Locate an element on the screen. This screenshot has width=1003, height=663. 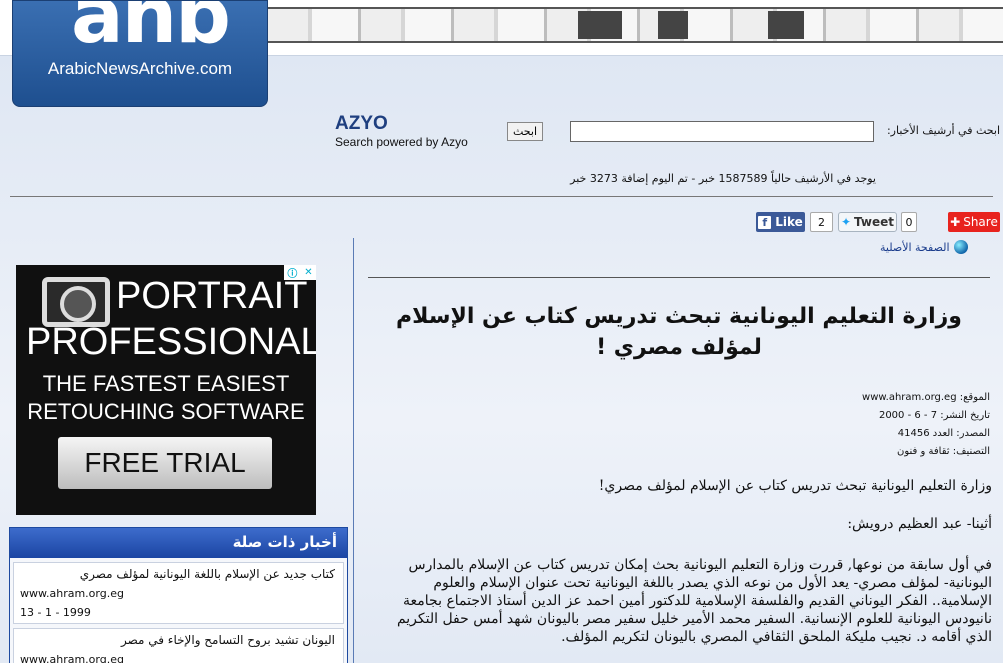
related-news-title: اليونان تشيد بروح التسامح والإخاء في مصر is located at coordinates (177, 640).